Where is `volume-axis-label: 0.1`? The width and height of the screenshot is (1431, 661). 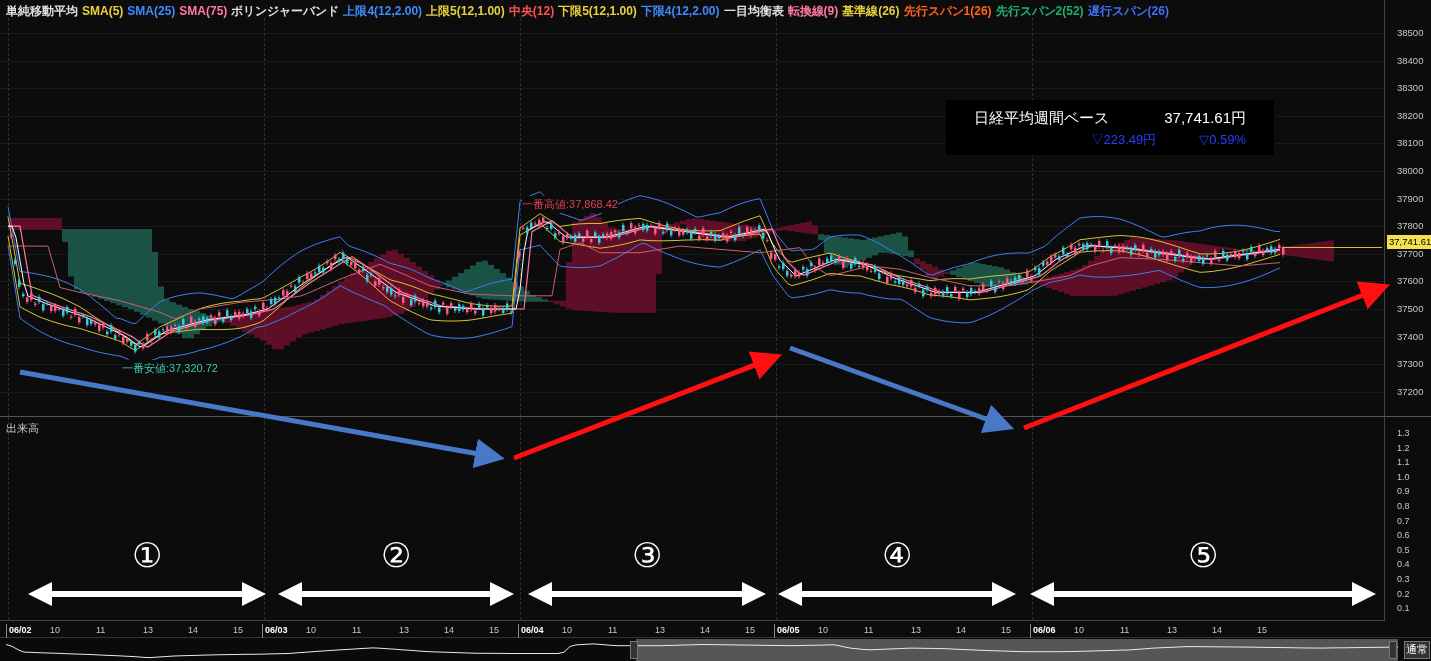 volume-axis-label: 0.1 is located at coordinates (1403, 609).